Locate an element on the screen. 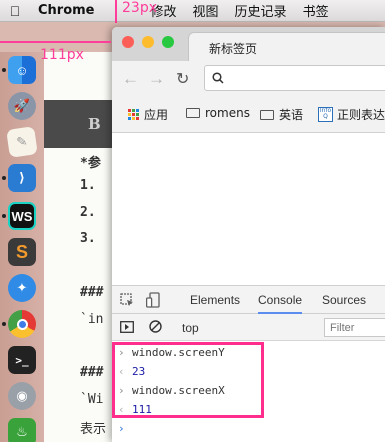 This screenshot has height=442, width=385. console-prompt: › is located at coordinates (125, 428).